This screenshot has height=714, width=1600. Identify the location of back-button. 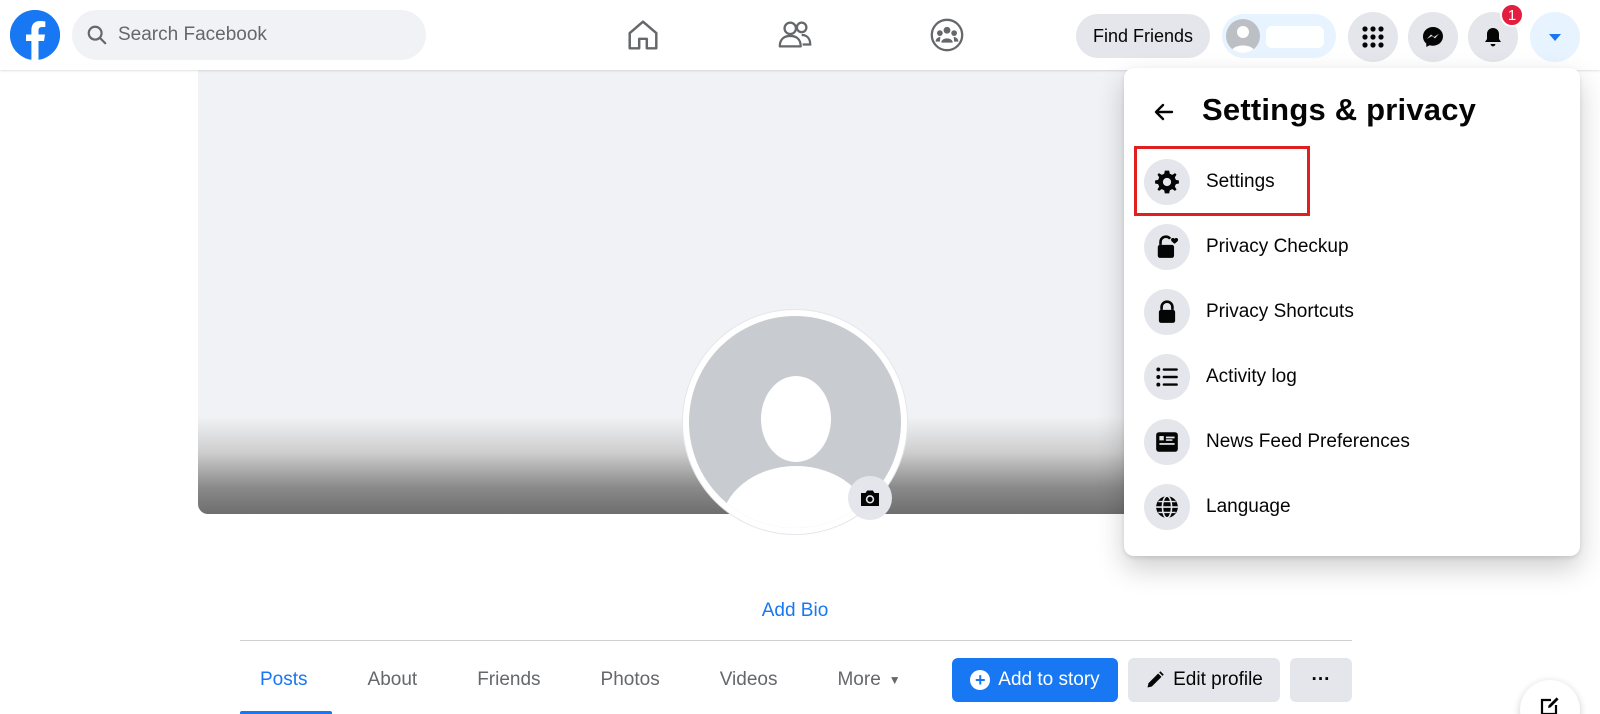
(1164, 112).